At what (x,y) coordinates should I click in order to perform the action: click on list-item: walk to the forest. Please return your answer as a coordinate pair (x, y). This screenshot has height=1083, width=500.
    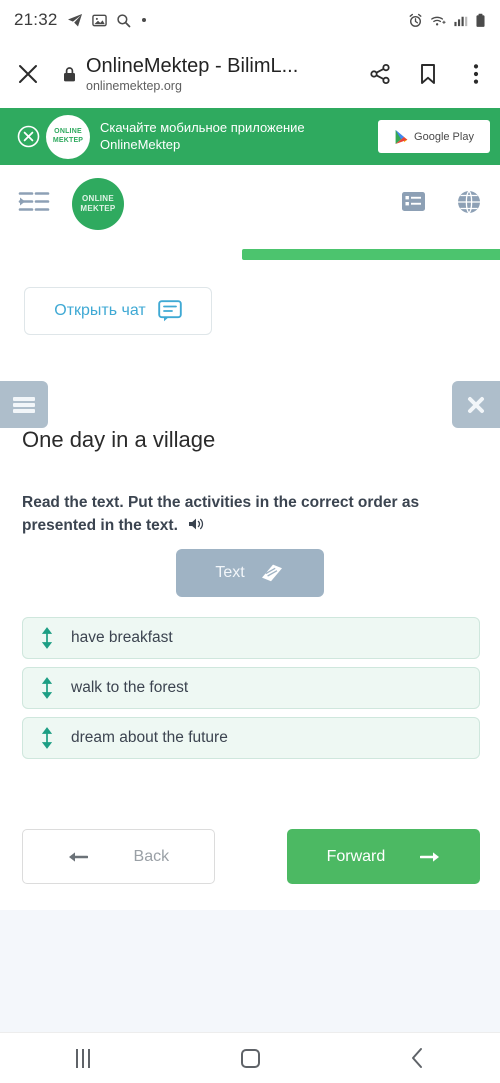
    Looking at the image, I should click on (251, 688).